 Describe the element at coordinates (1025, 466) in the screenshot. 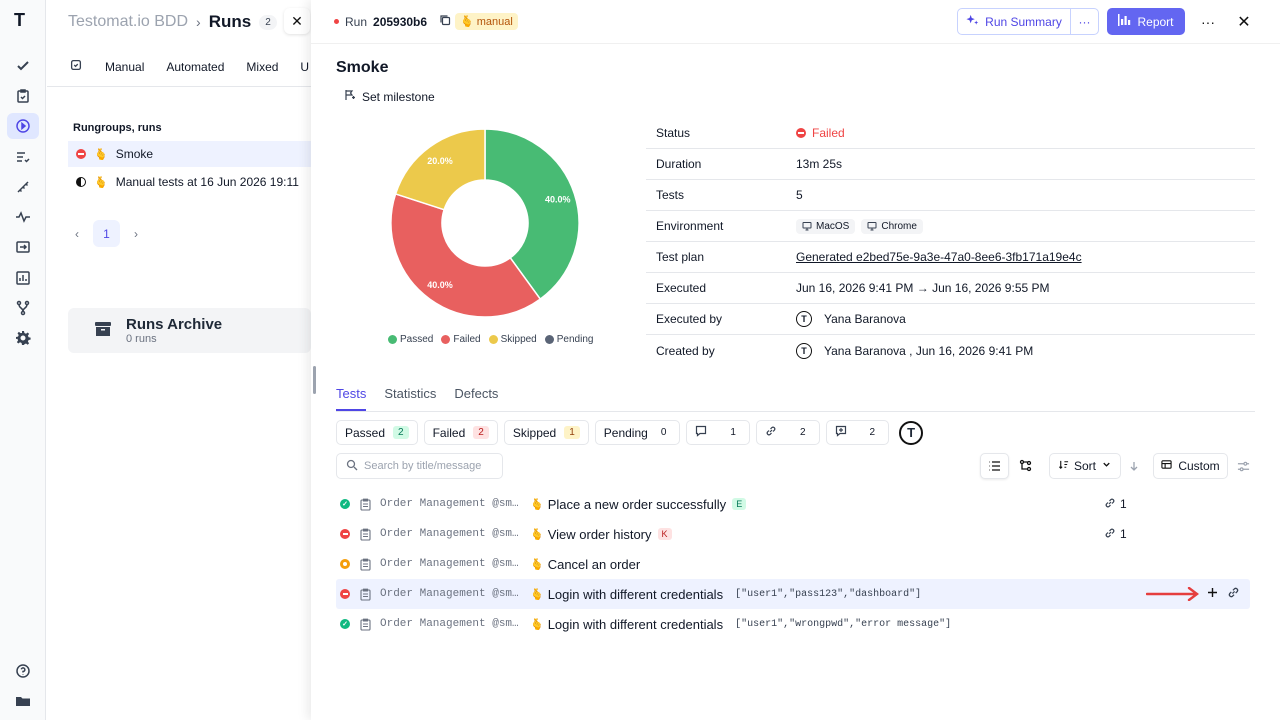

I see `tree-view-button` at that location.